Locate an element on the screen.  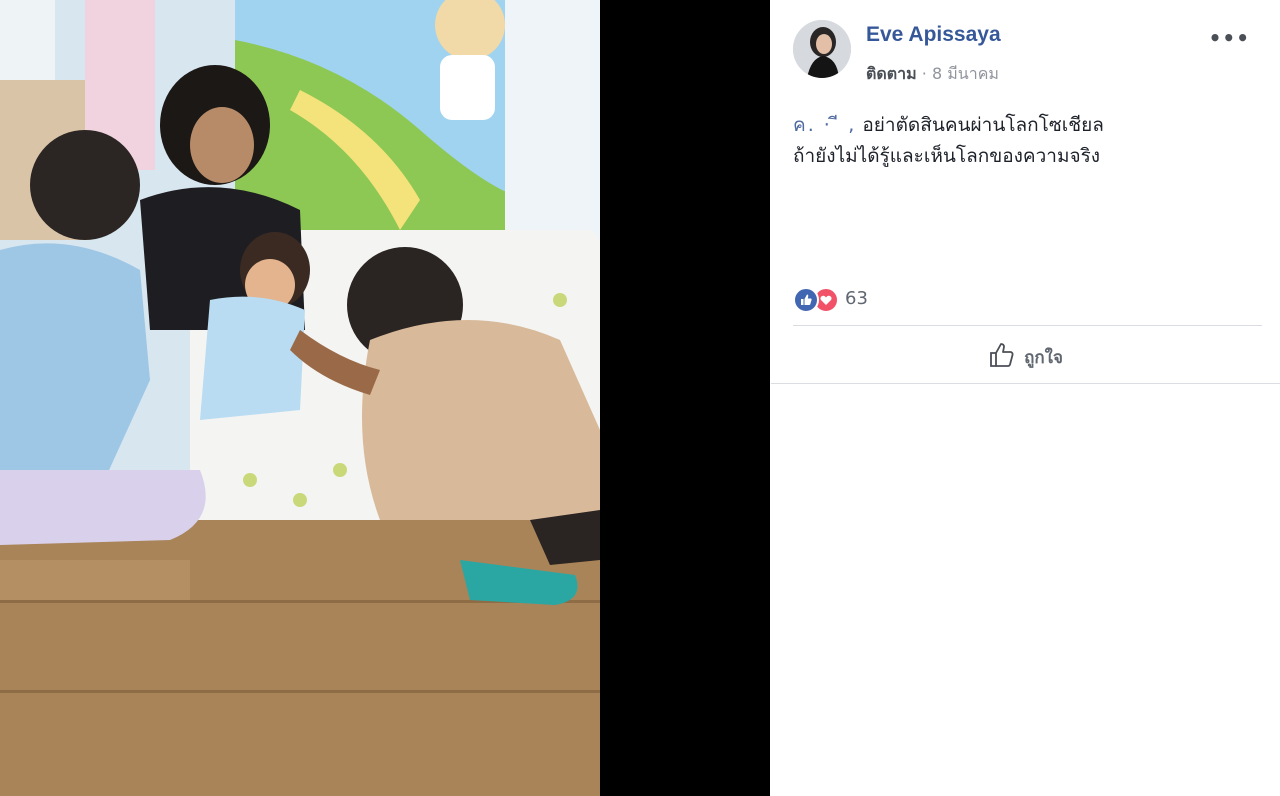
thumbs-up-icon is located at coordinates (806, 300).